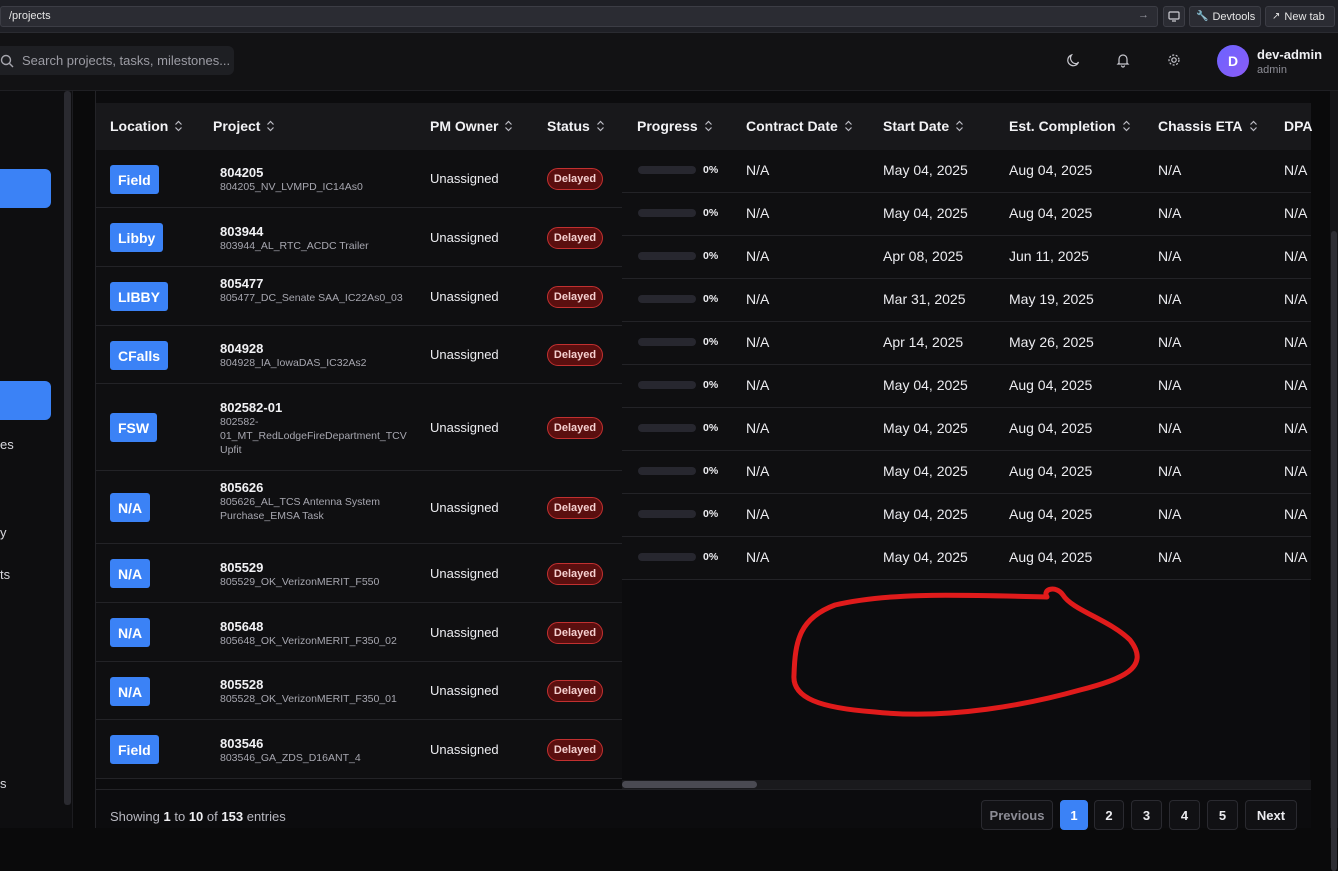 The width and height of the screenshot is (1338, 871). Describe the element at coordinates (1300, 16) in the screenshot. I see `new-tab-button: ↗ New tab` at that location.